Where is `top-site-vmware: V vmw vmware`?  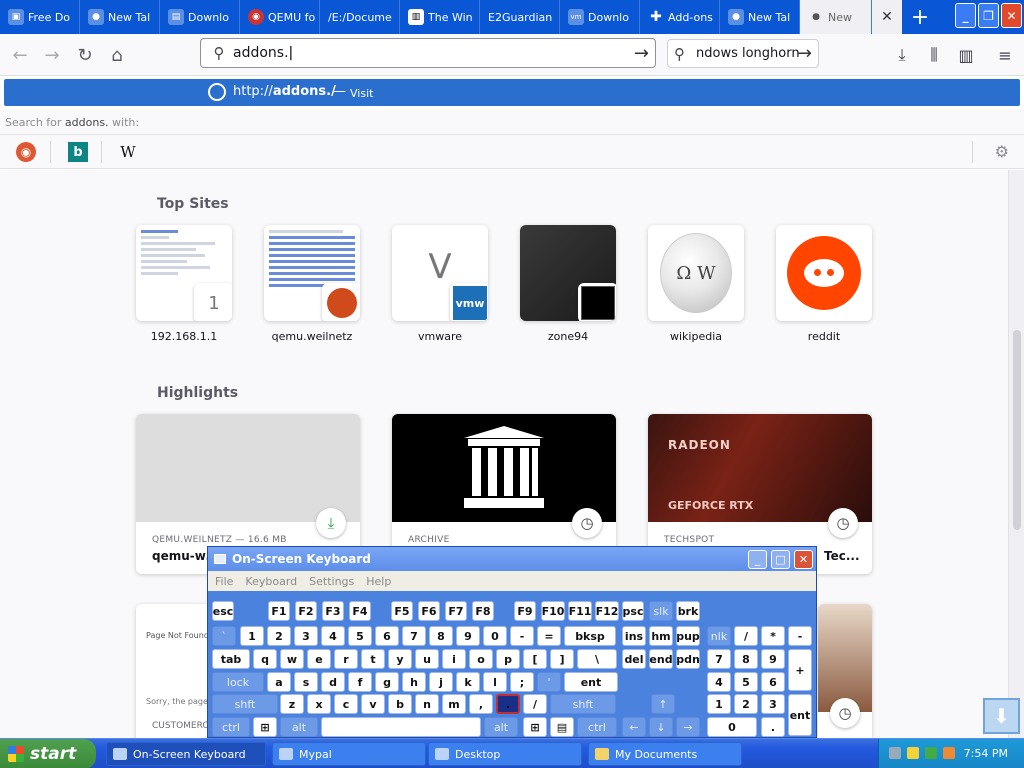 top-site-vmware: V vmw vmware is located at coordinates (440, 284).